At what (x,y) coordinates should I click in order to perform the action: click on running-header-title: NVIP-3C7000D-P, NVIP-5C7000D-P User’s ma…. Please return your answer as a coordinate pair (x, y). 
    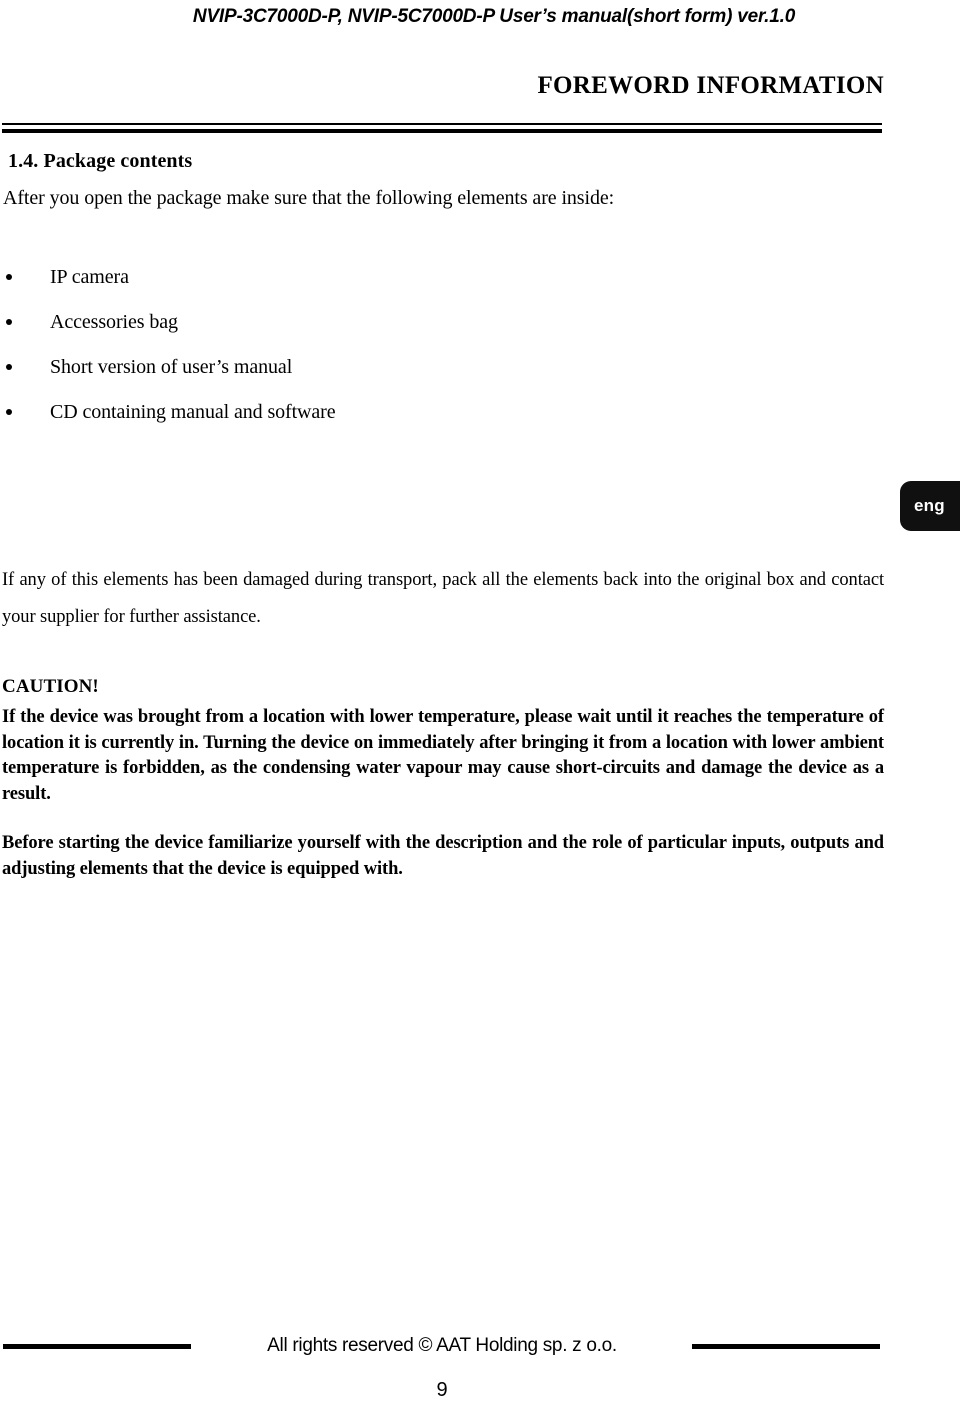
    Looking at the image, I should click on (494, 16).